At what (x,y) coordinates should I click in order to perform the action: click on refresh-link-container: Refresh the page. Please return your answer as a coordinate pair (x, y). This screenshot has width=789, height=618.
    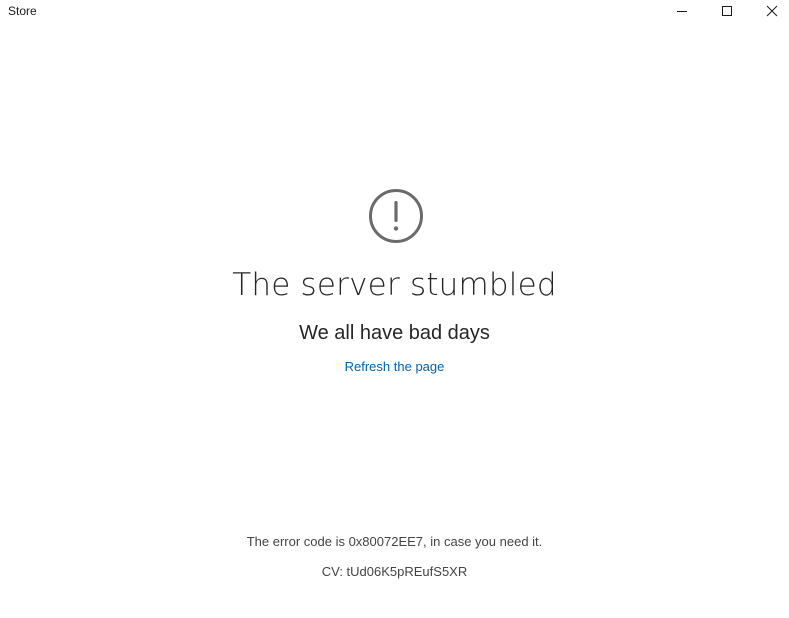
    Looking at the image, I should click on (394, 367).